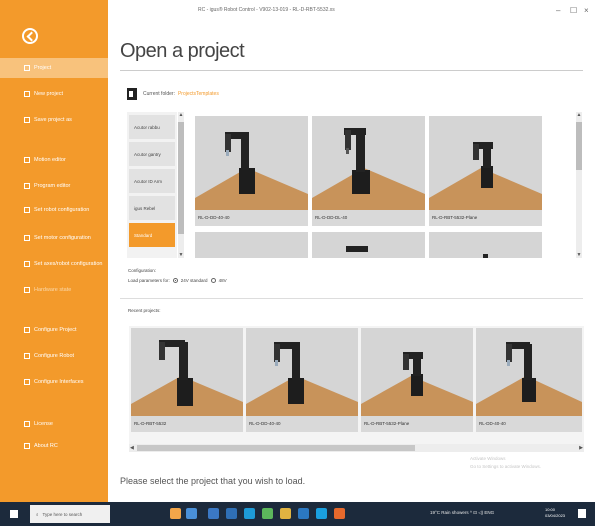 The width and height of the screenshot is (595, 526). I want to click on notification-icon, so click(582, 513).